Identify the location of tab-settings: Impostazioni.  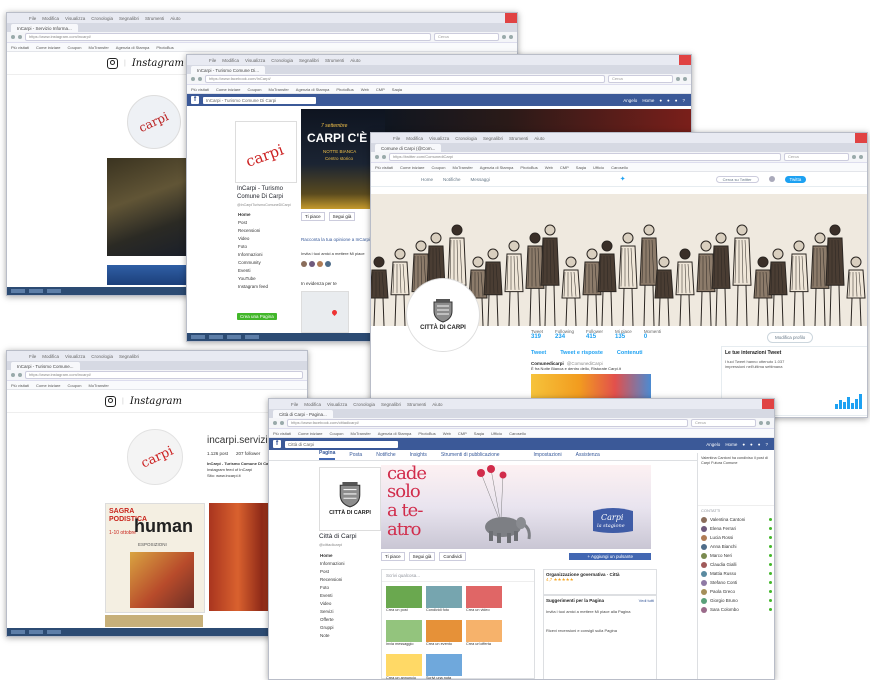
(548, 455).